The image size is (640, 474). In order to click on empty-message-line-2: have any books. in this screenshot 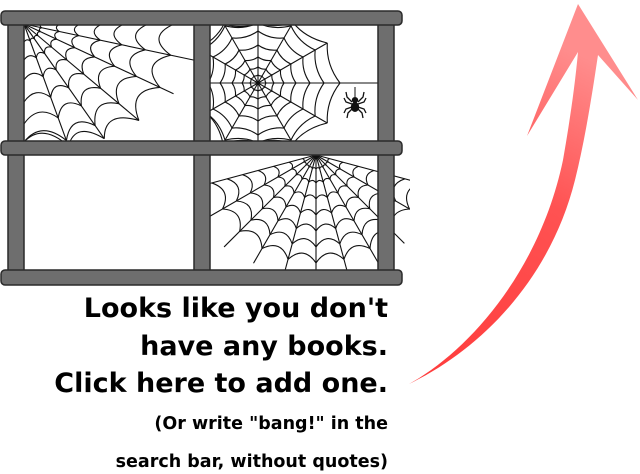, I will do `click(264, 347)`.